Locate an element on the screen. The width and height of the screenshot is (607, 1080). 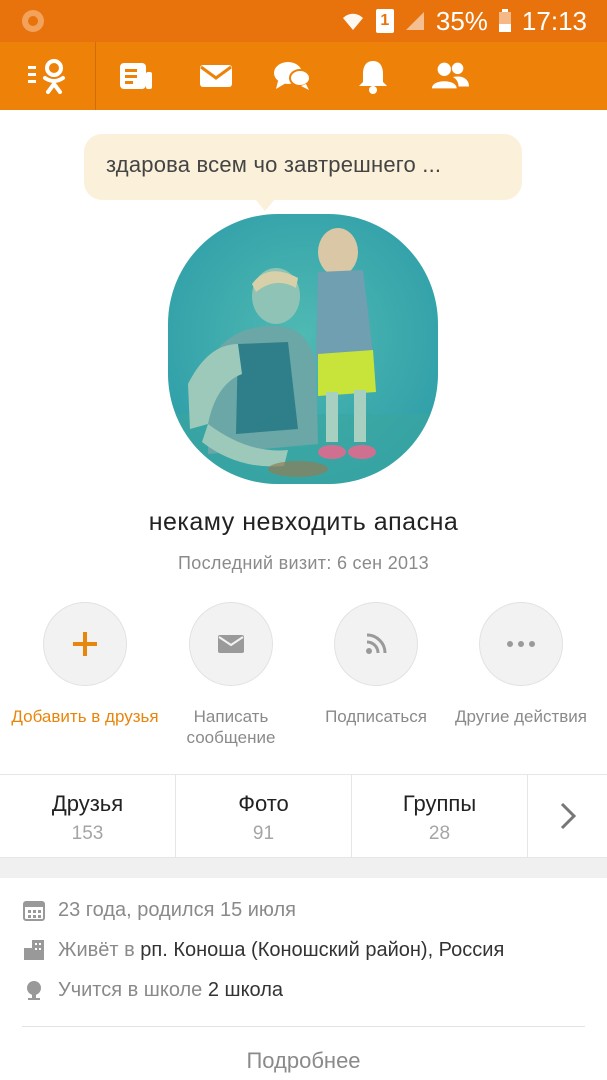
add-friend-circle is located at coordinates (85, 644).